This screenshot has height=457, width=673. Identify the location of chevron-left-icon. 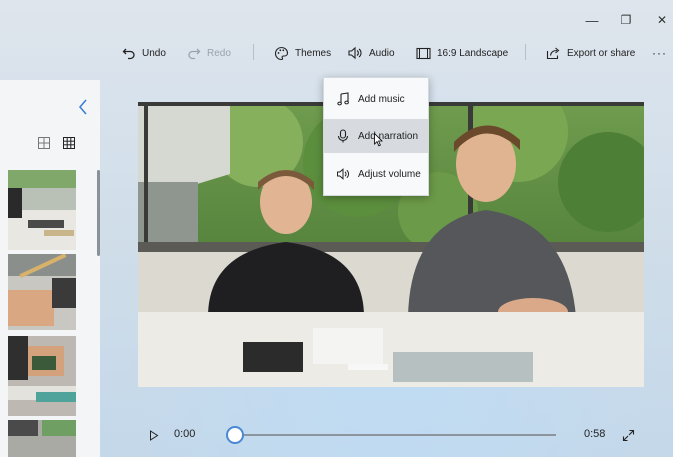
(83, 107).